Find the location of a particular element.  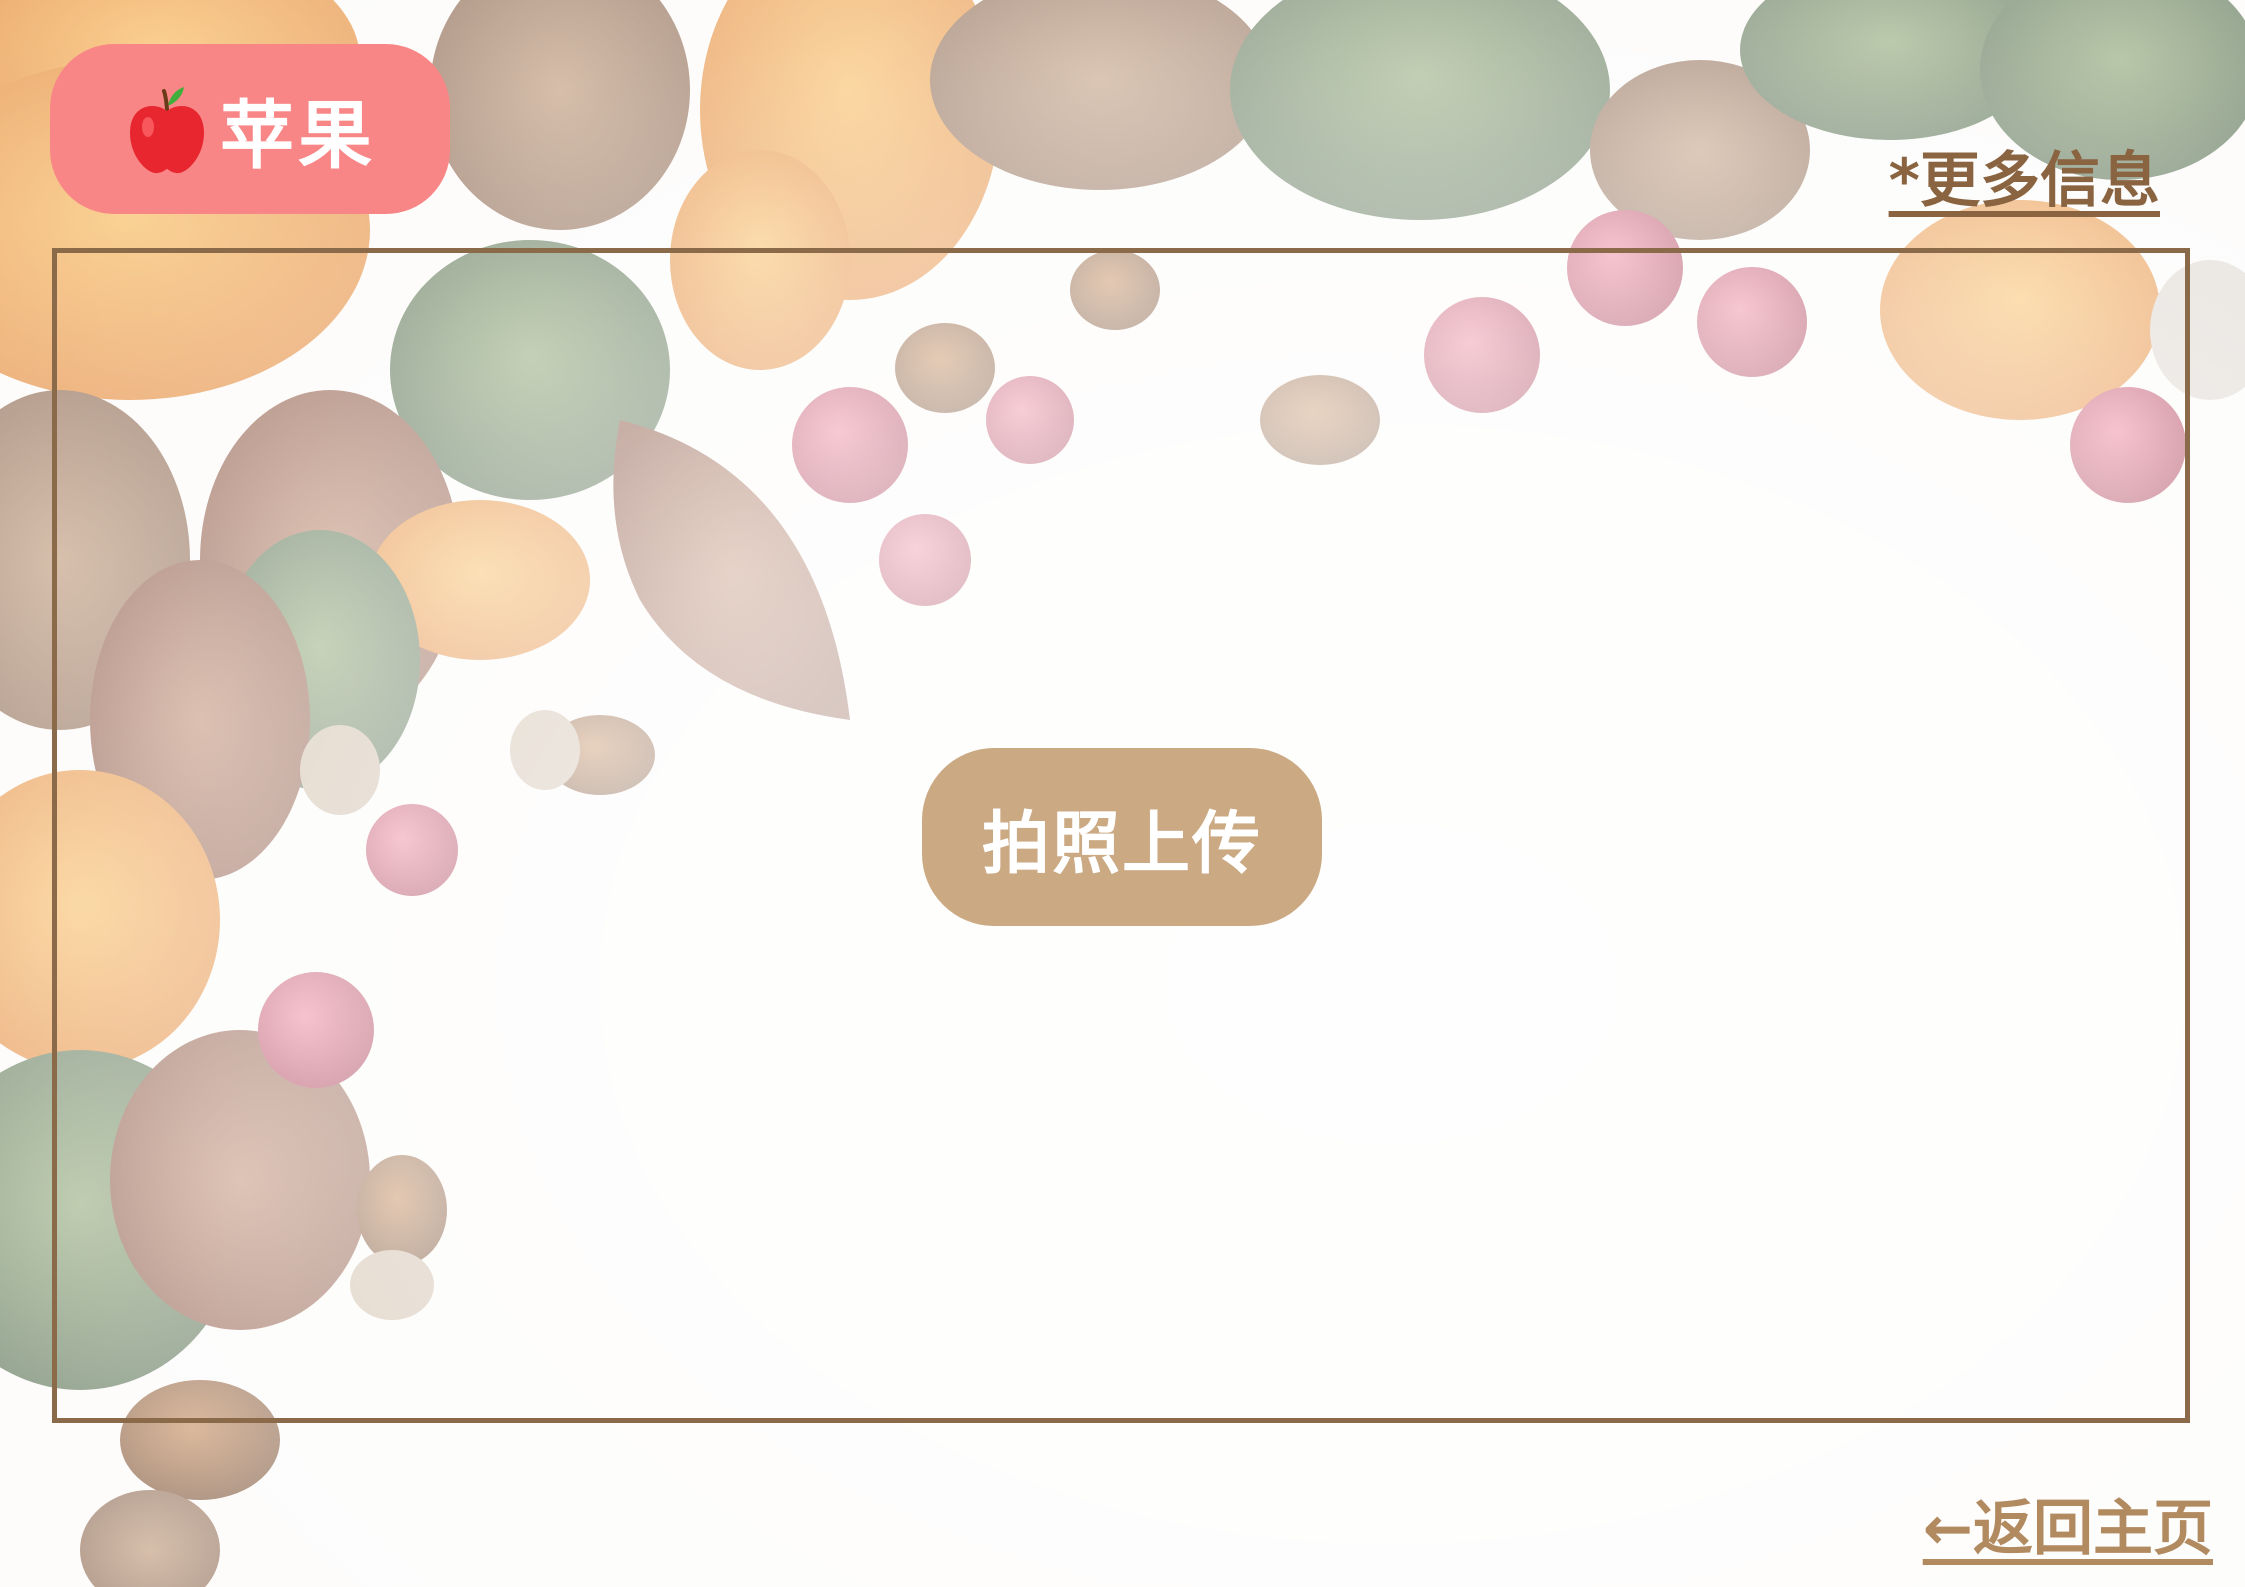

back-home-link: ←返回主页 is located at coordinates (2068, 1523).